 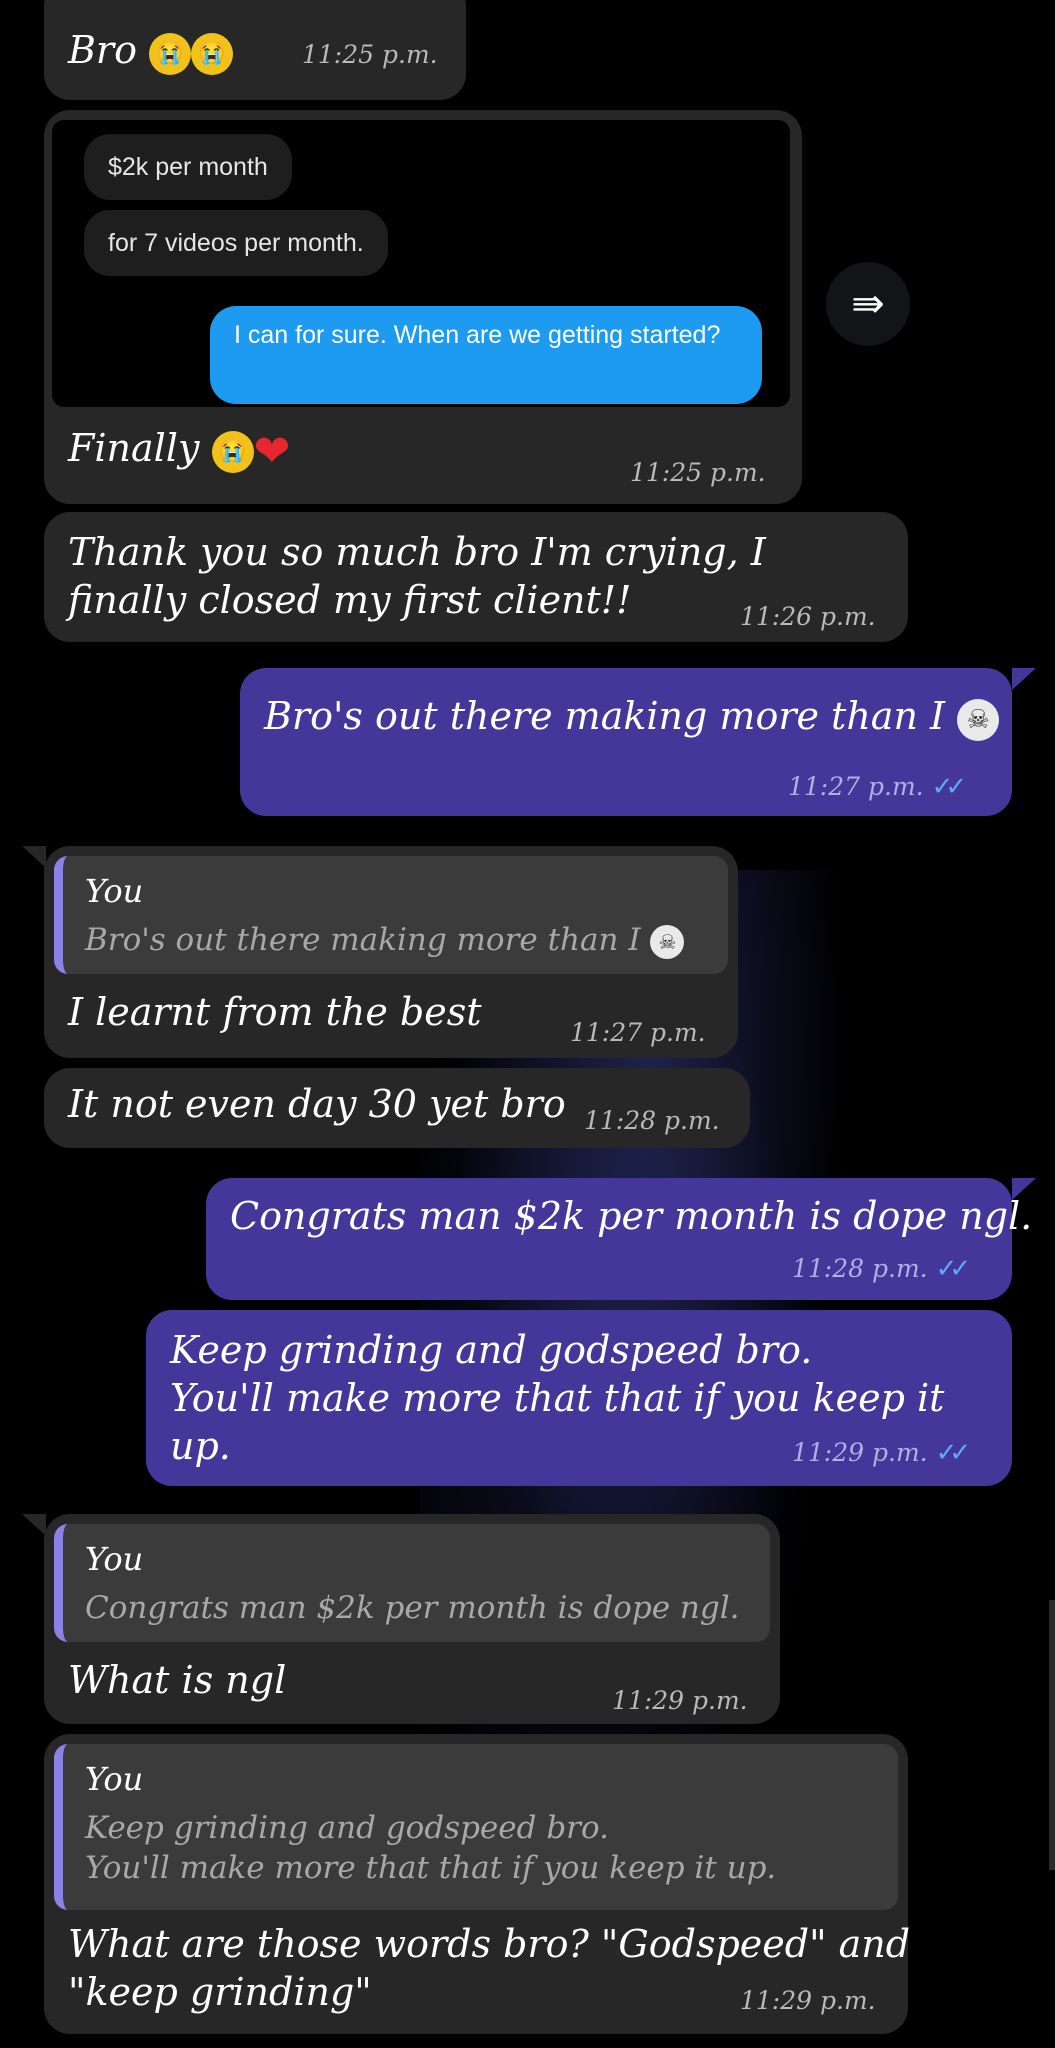 I want to click on screenshot-message: $2k per month, so click(x=188, y=167).